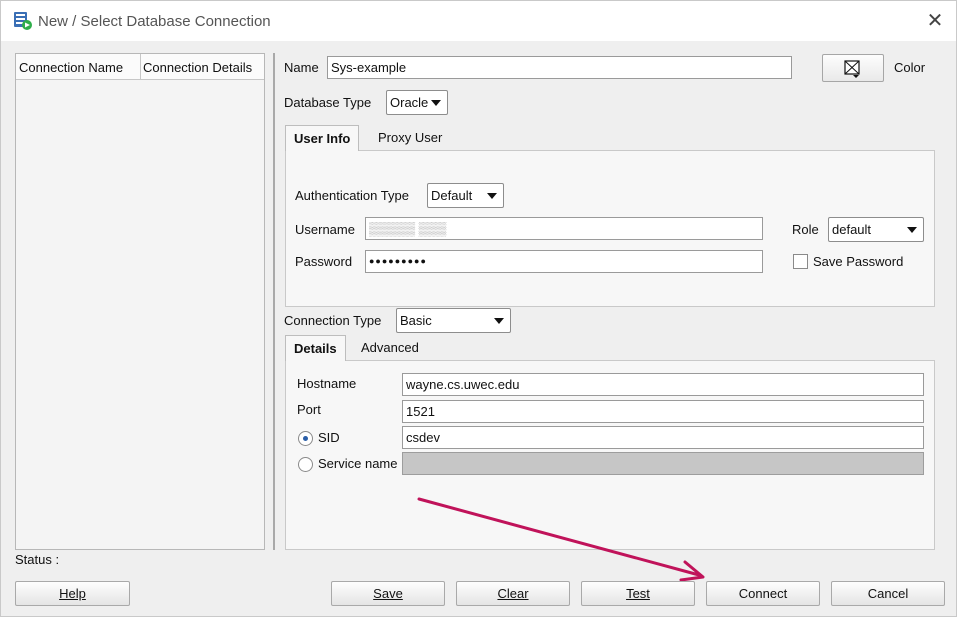 The height and width of the screenshot is (617, 957). I want to click on connection-type-label: Connection Type, so click(333, 320).